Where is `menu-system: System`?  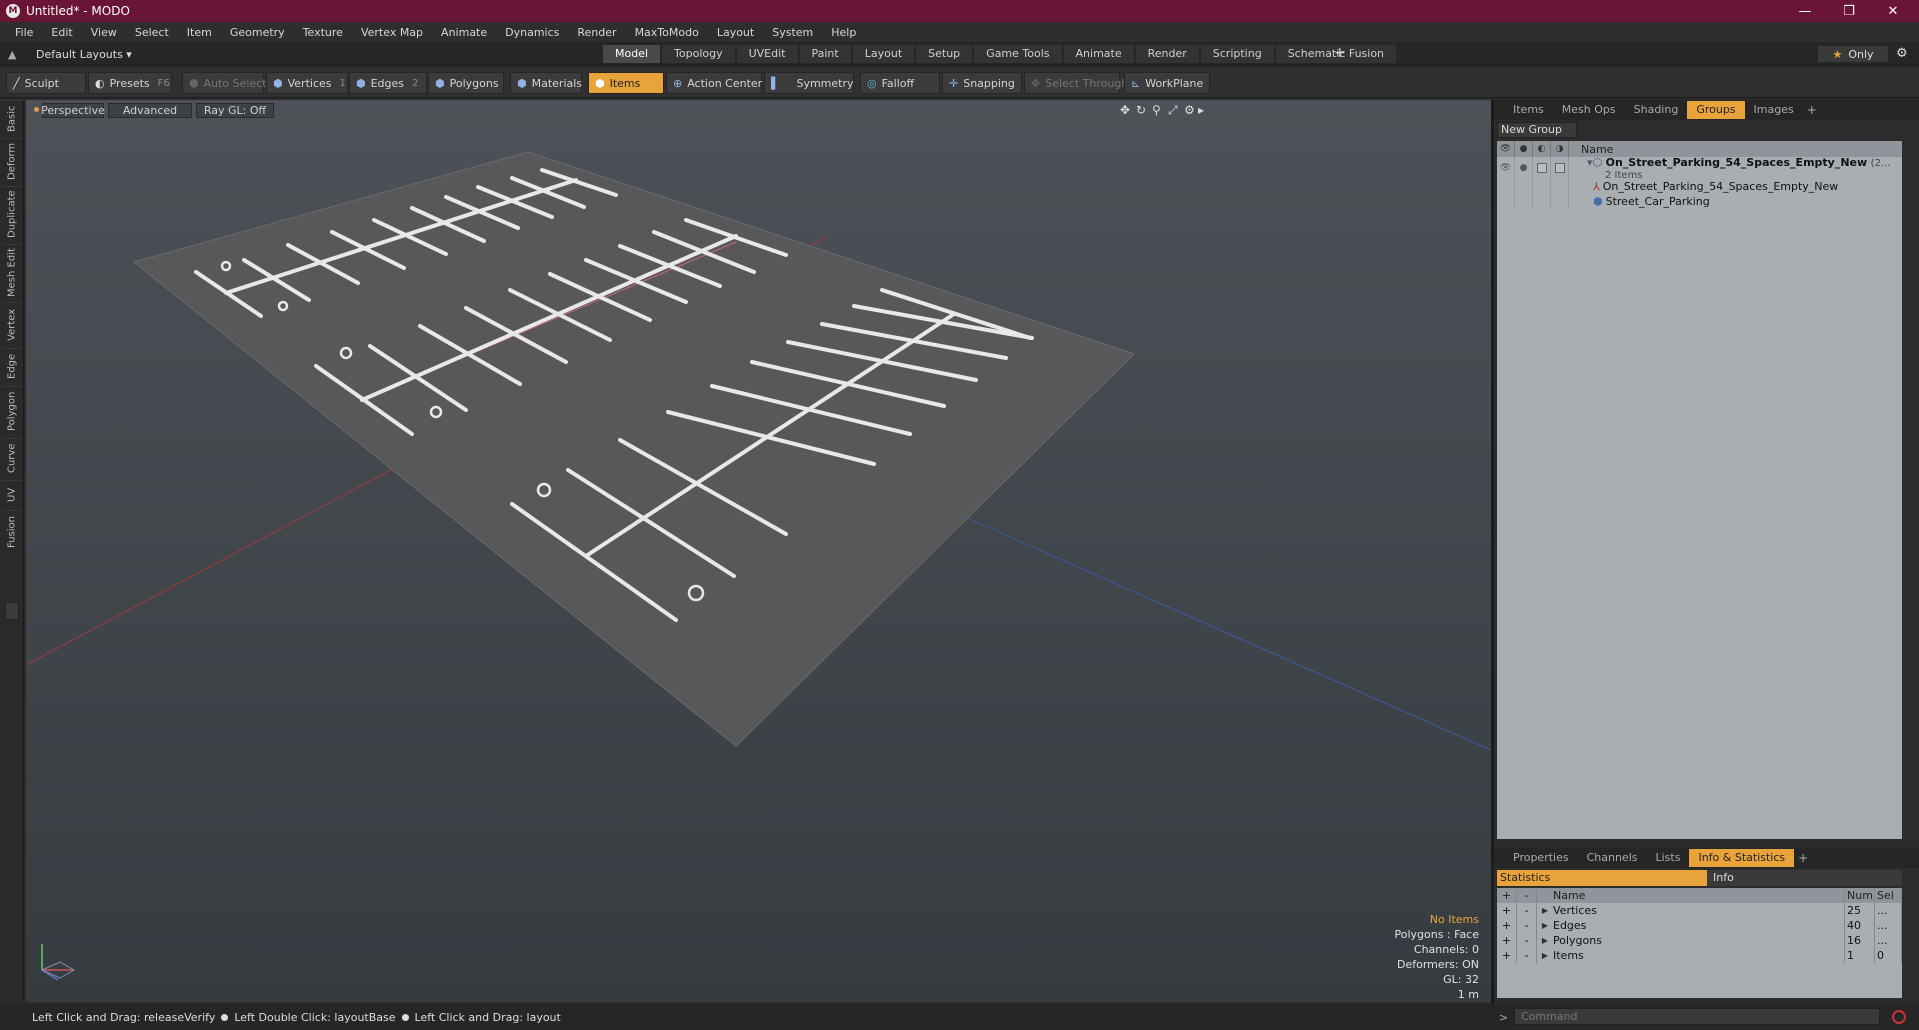 menu-system: System is located at coordinates (792, 32).